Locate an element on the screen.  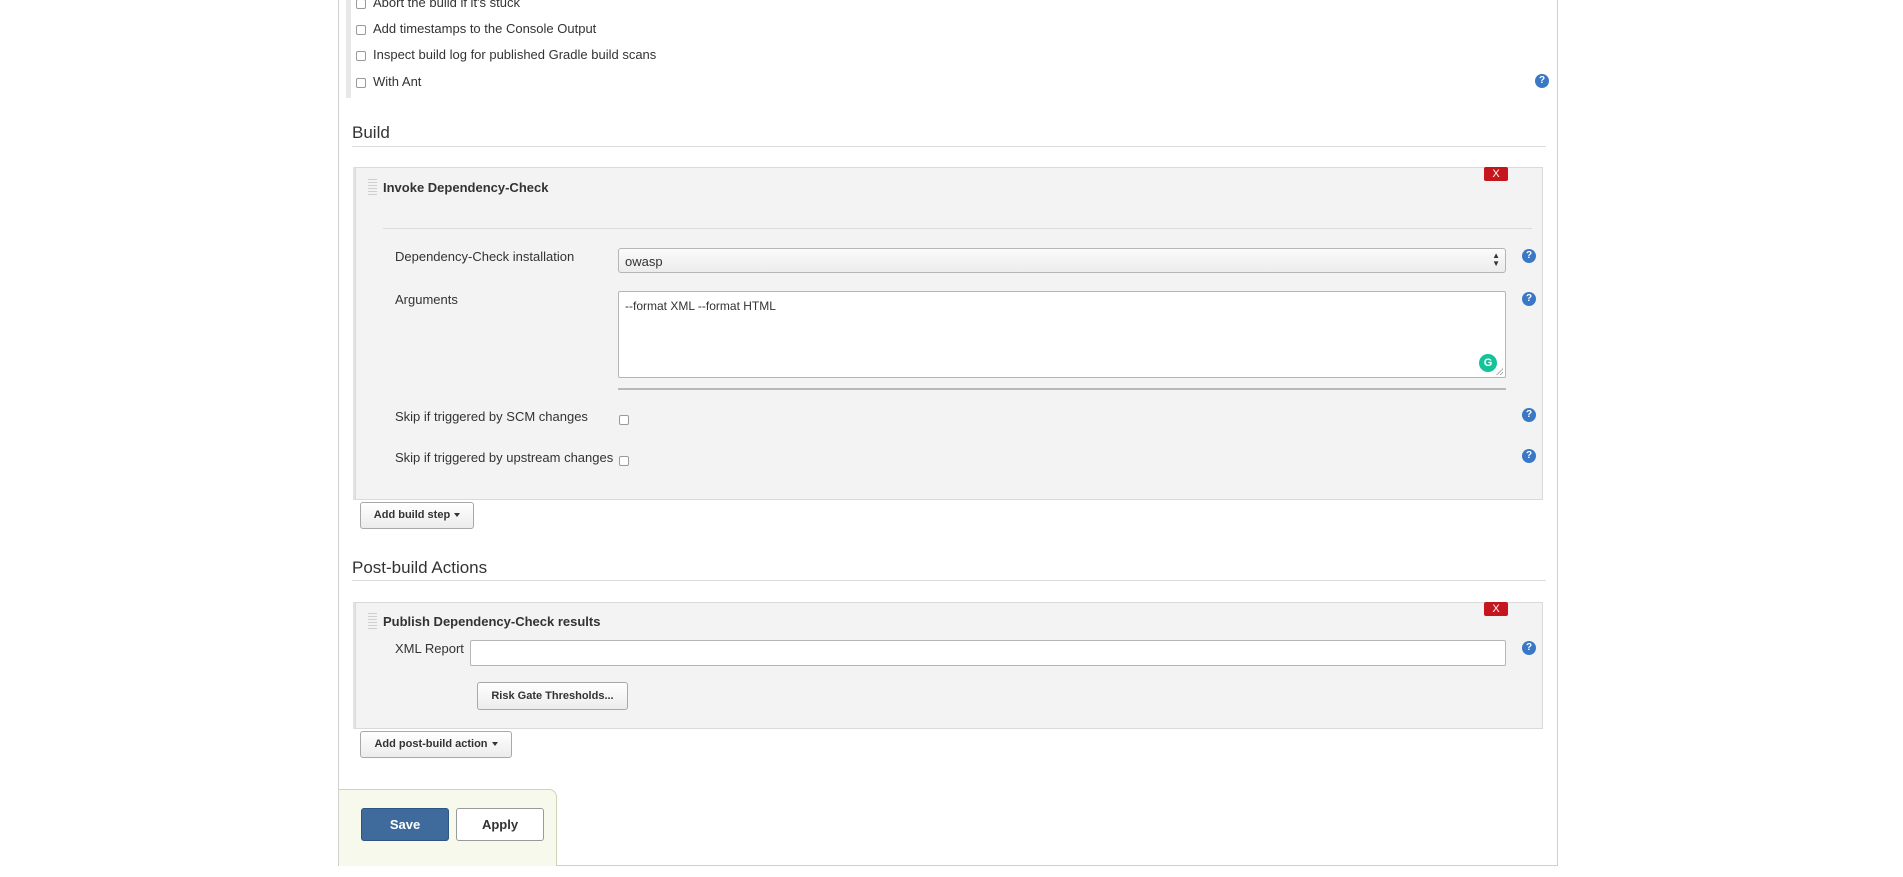
grammarly-icon: G is located at coordinates (1488, 363).